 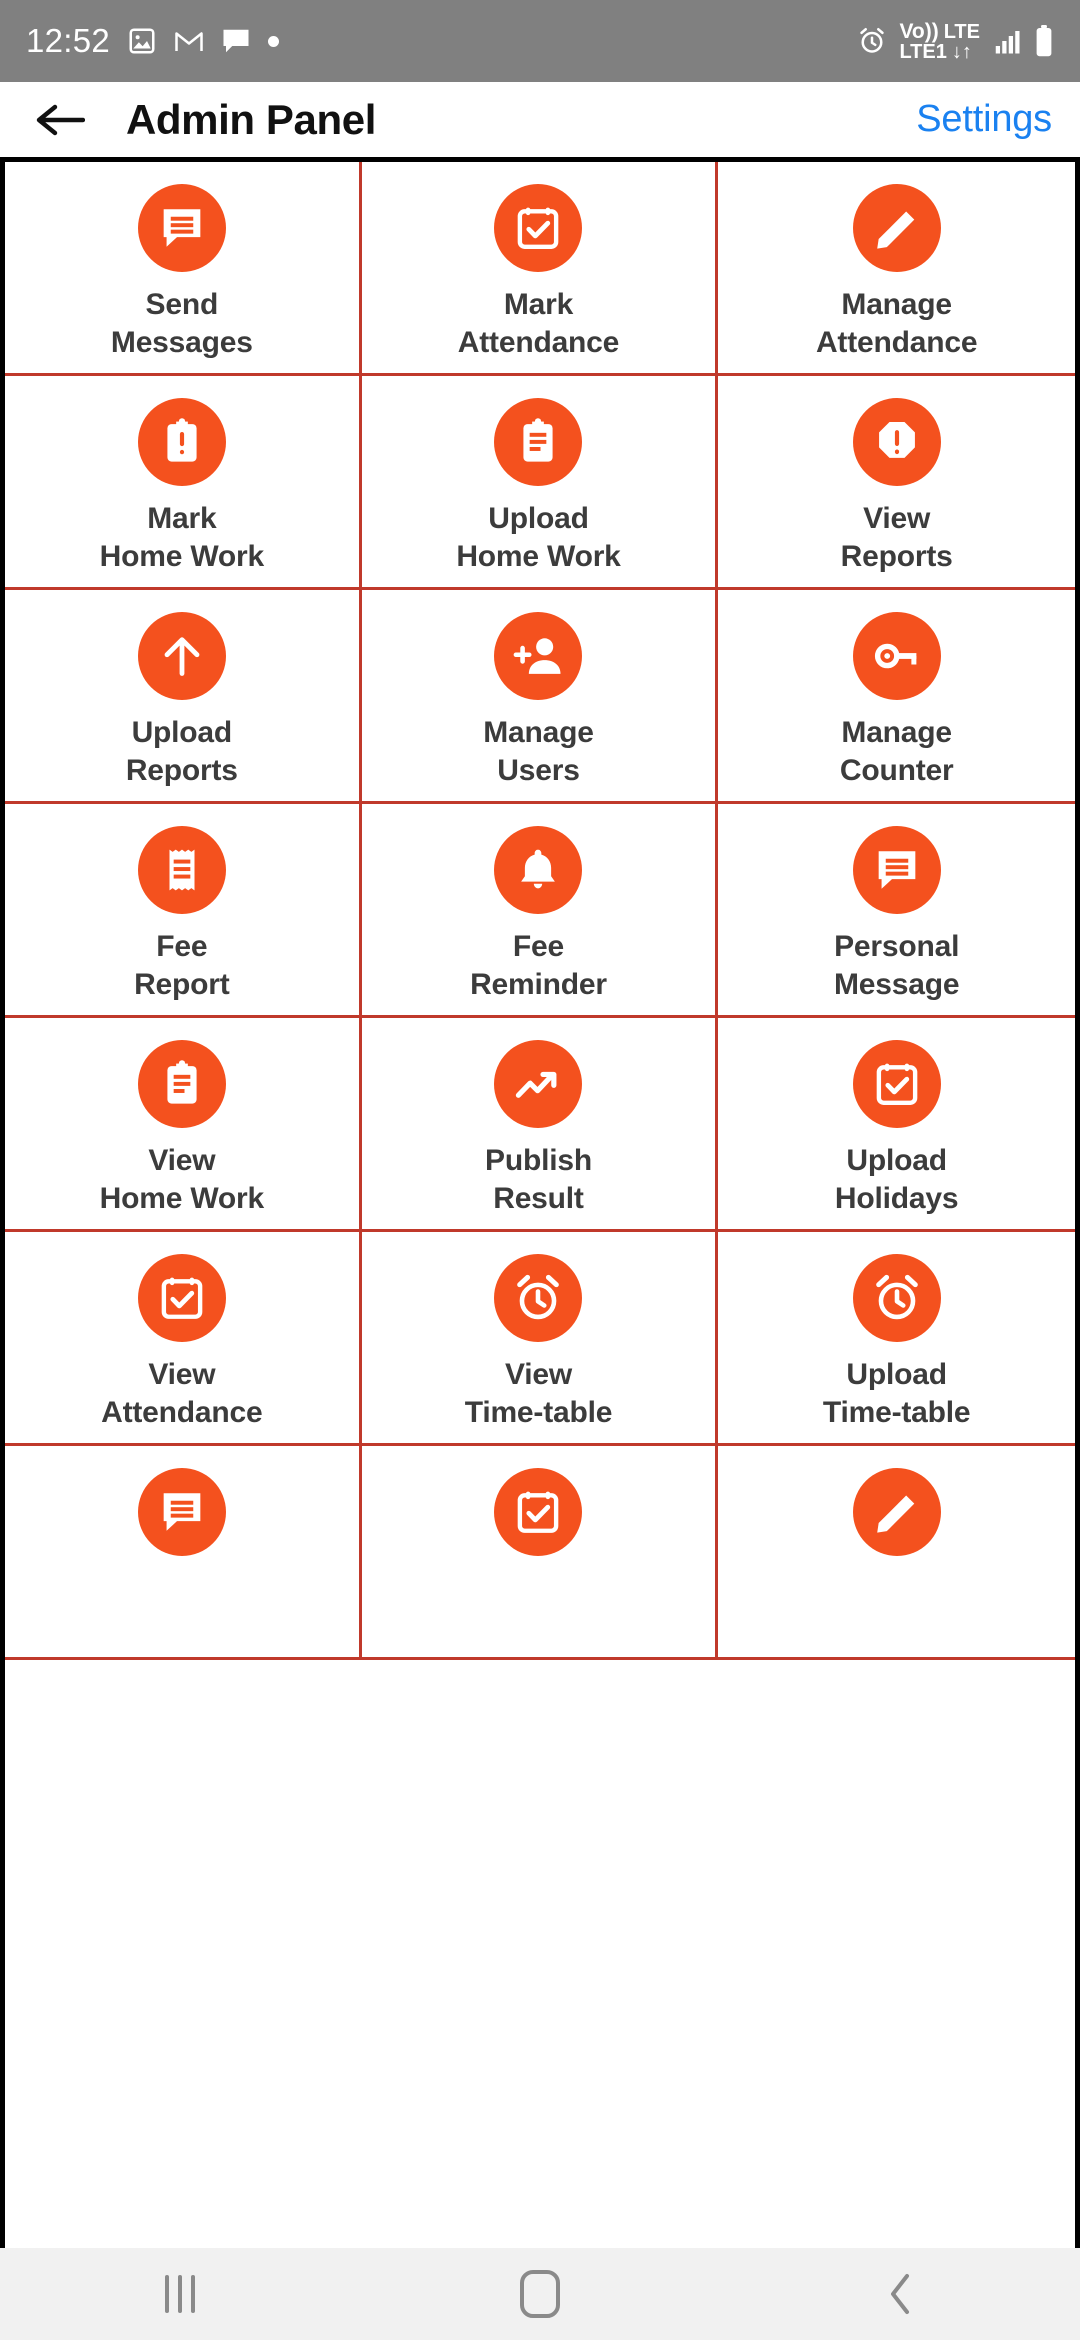 I want to click on bell-icon, so click(x=538, y=870).